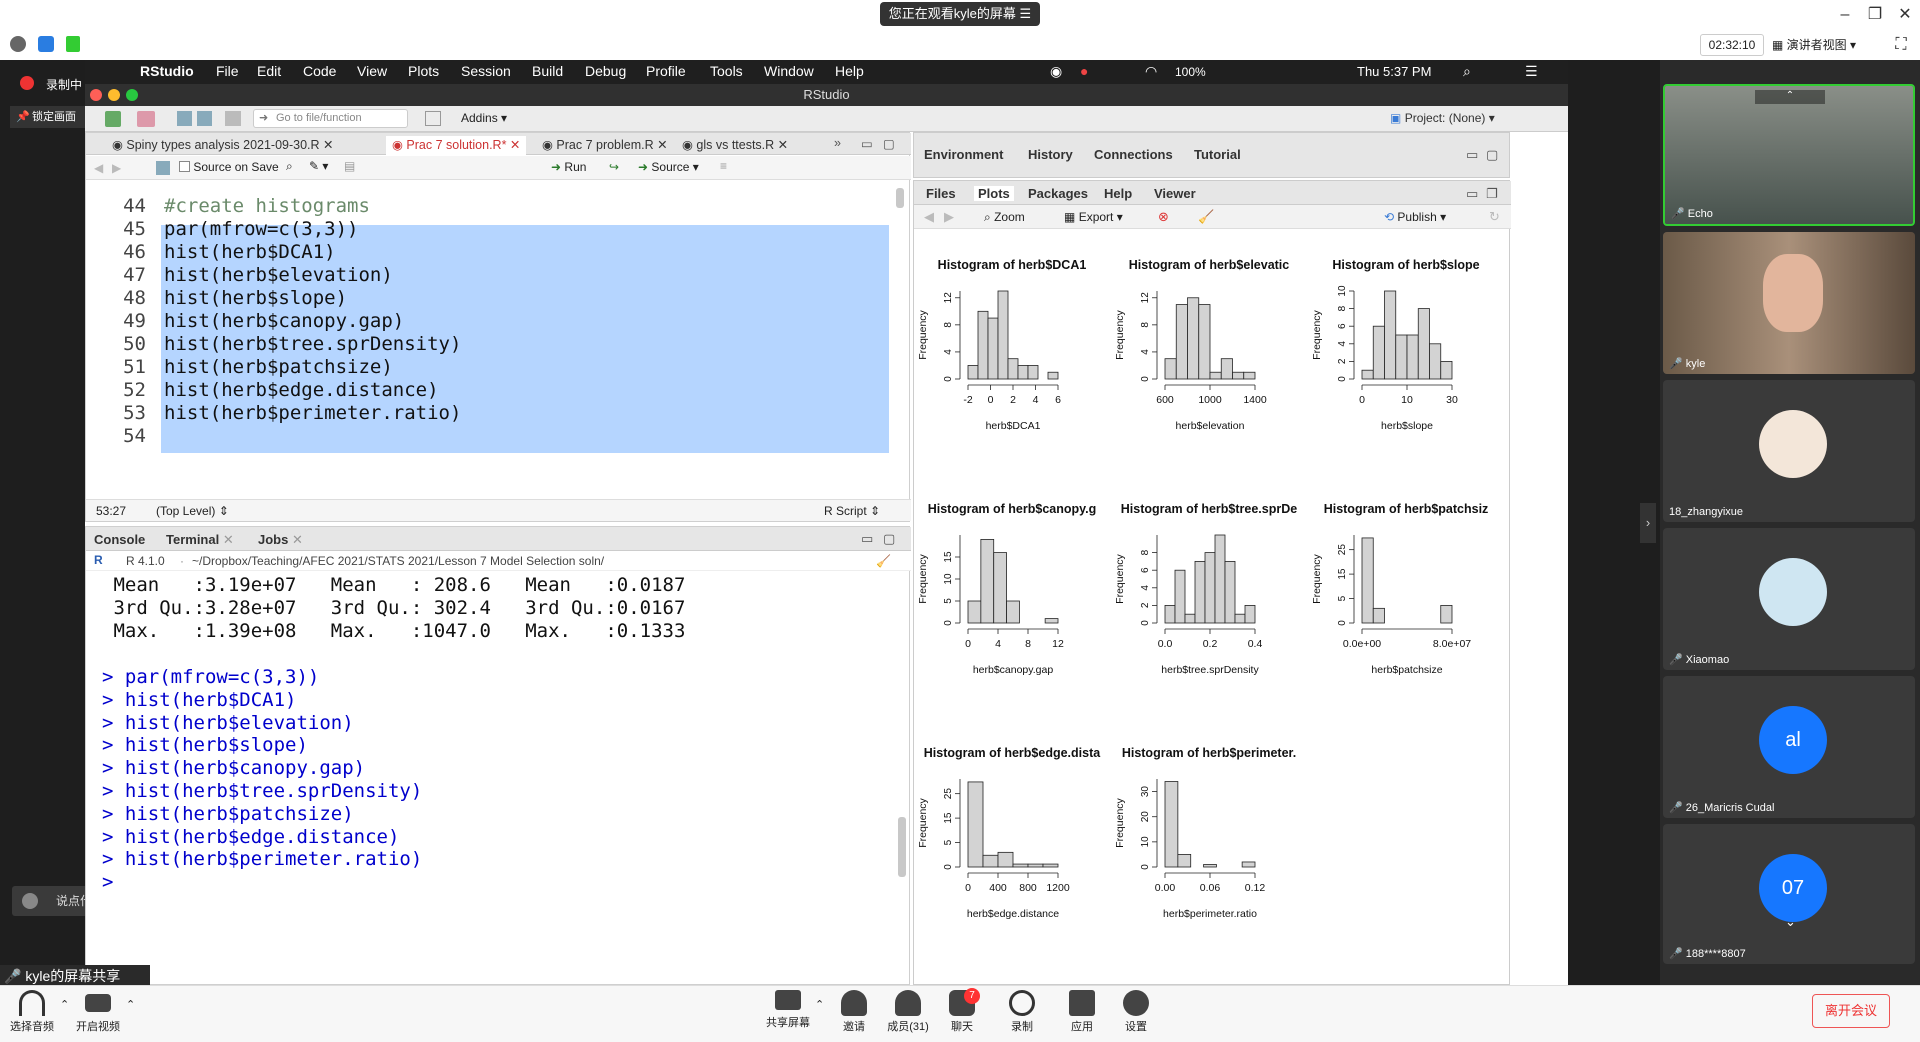 This screenshot has height=1042, width=1920. I want to click on next-plot-icon: ▶, so click(949, 217).